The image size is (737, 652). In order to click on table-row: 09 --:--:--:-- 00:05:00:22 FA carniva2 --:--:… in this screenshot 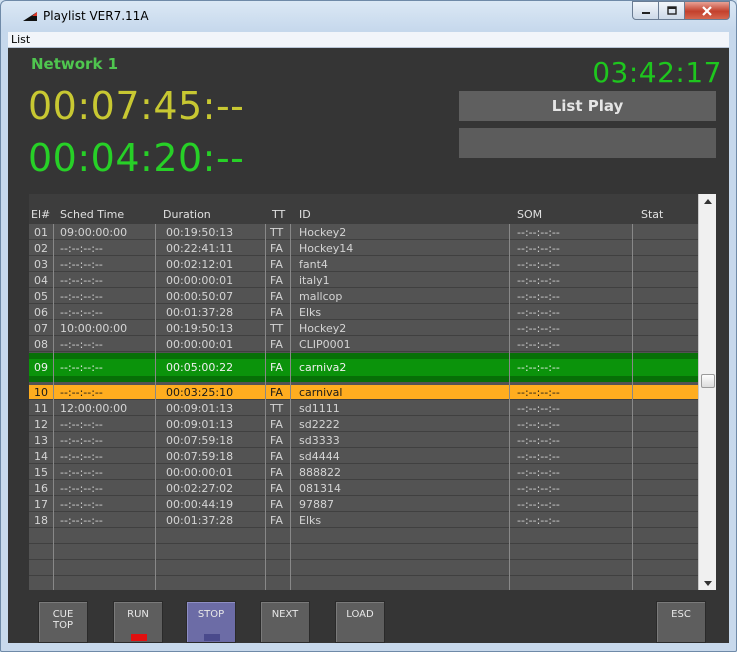, I will do `click(363, 367)`.